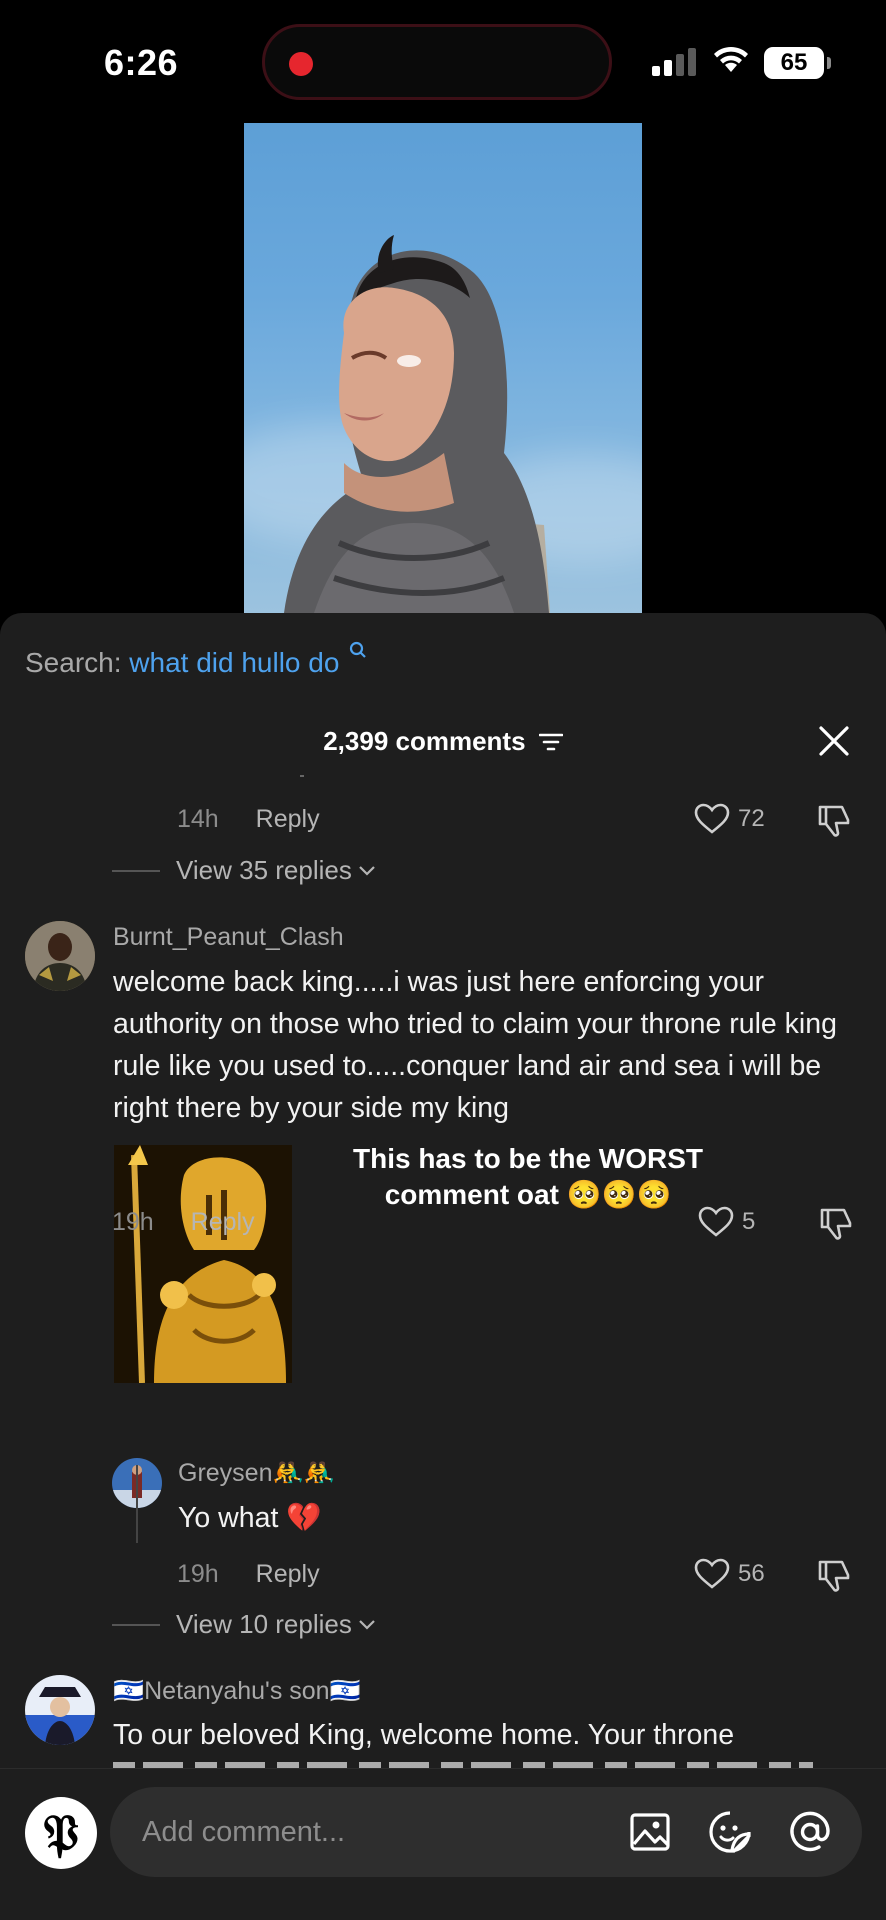 The image size is (886, 1920). What do you see at coordinates (749, 1221) in the screenshot?
I see `like-count: 5` at bounding box center [749, 1221].